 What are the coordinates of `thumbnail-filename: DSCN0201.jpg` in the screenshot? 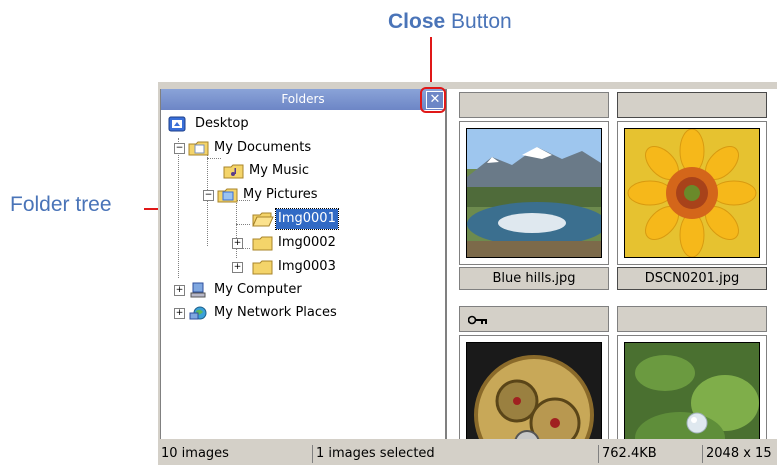 It's located at (692, 278).